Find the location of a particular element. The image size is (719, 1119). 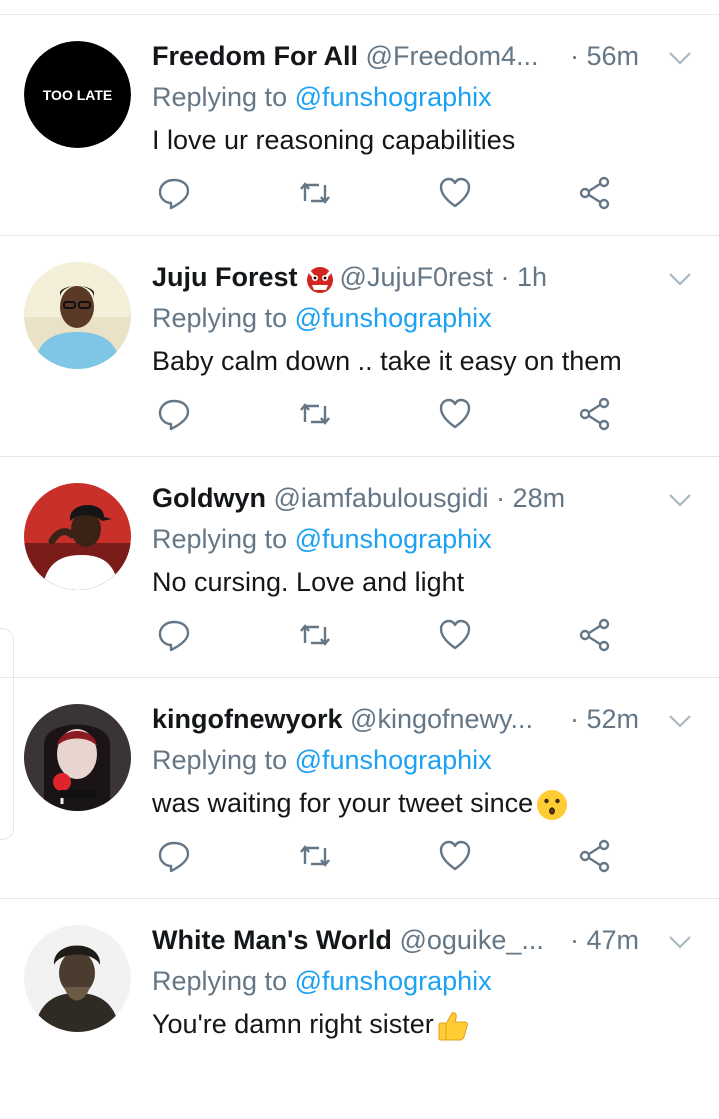

kissing-face-emoji is located at coordinates (552, 804).